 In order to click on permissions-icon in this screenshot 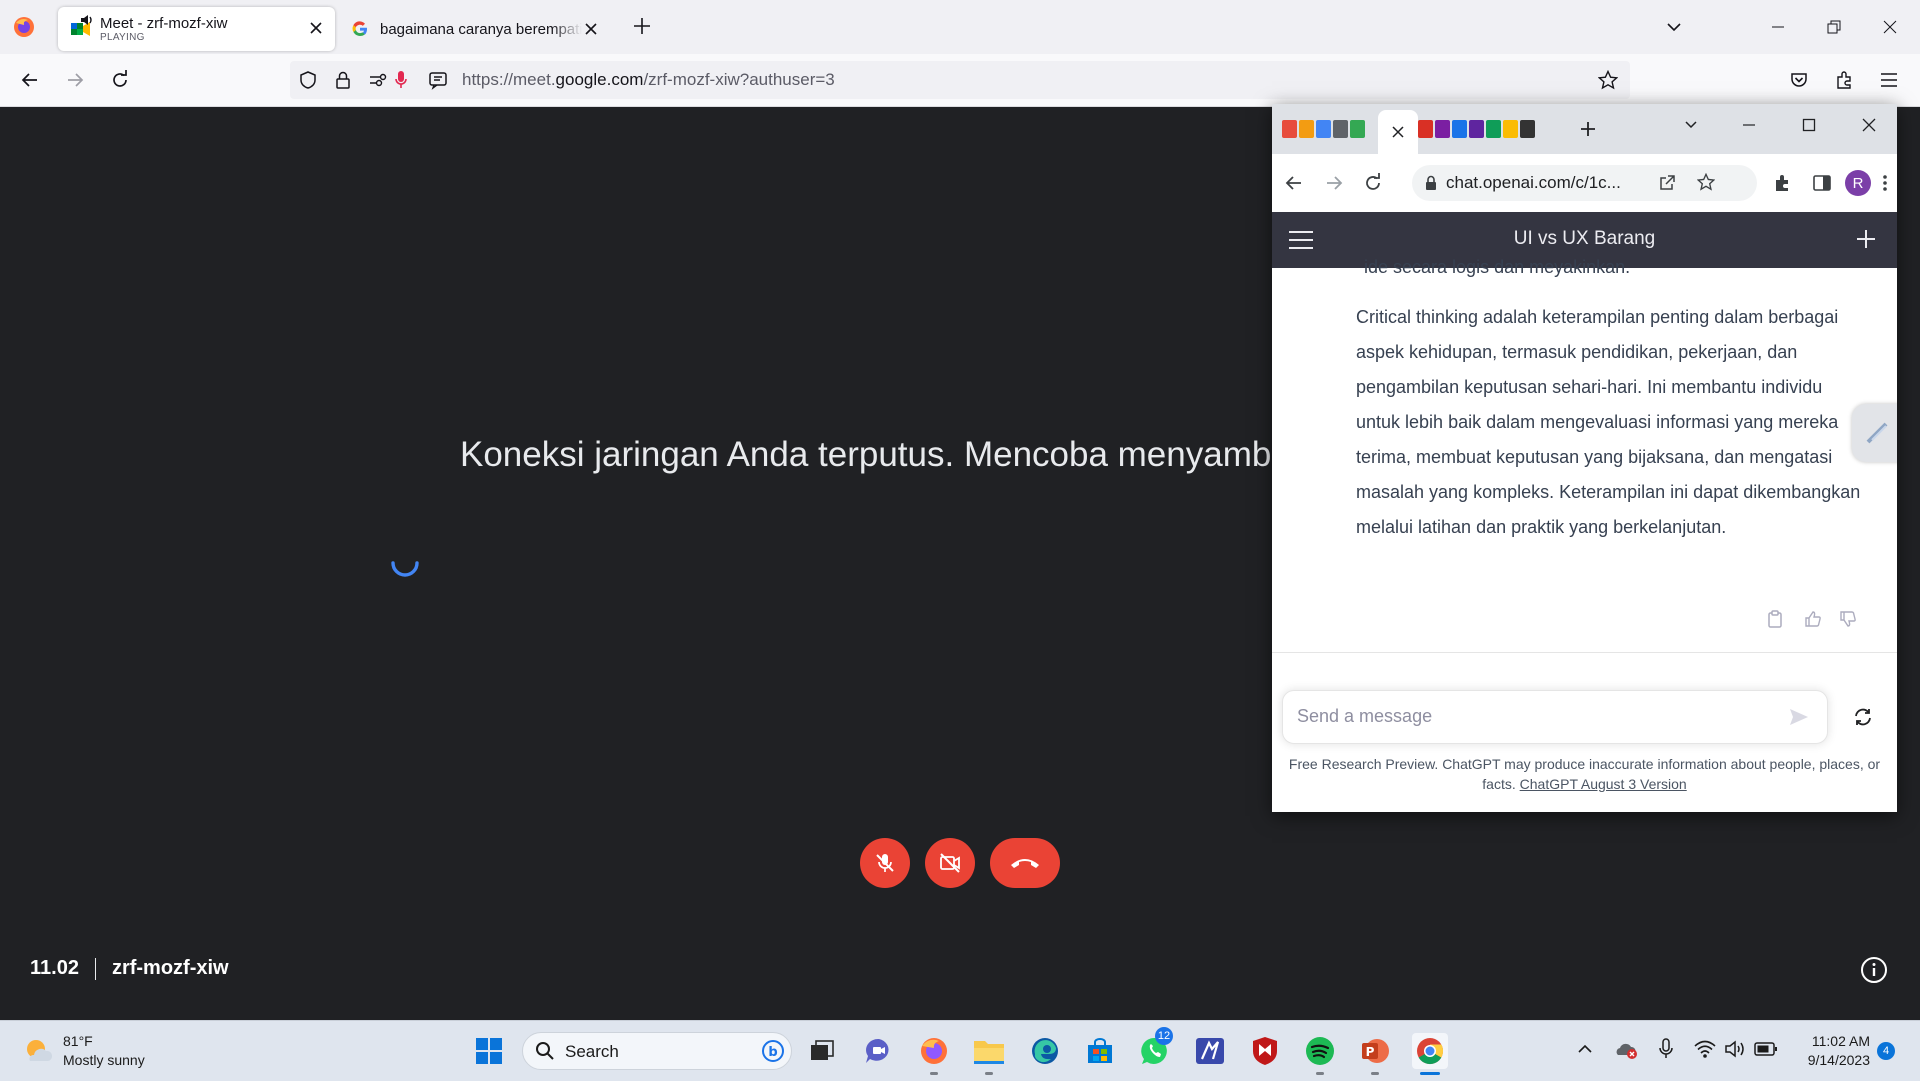, I will do `click(378, 80)`.